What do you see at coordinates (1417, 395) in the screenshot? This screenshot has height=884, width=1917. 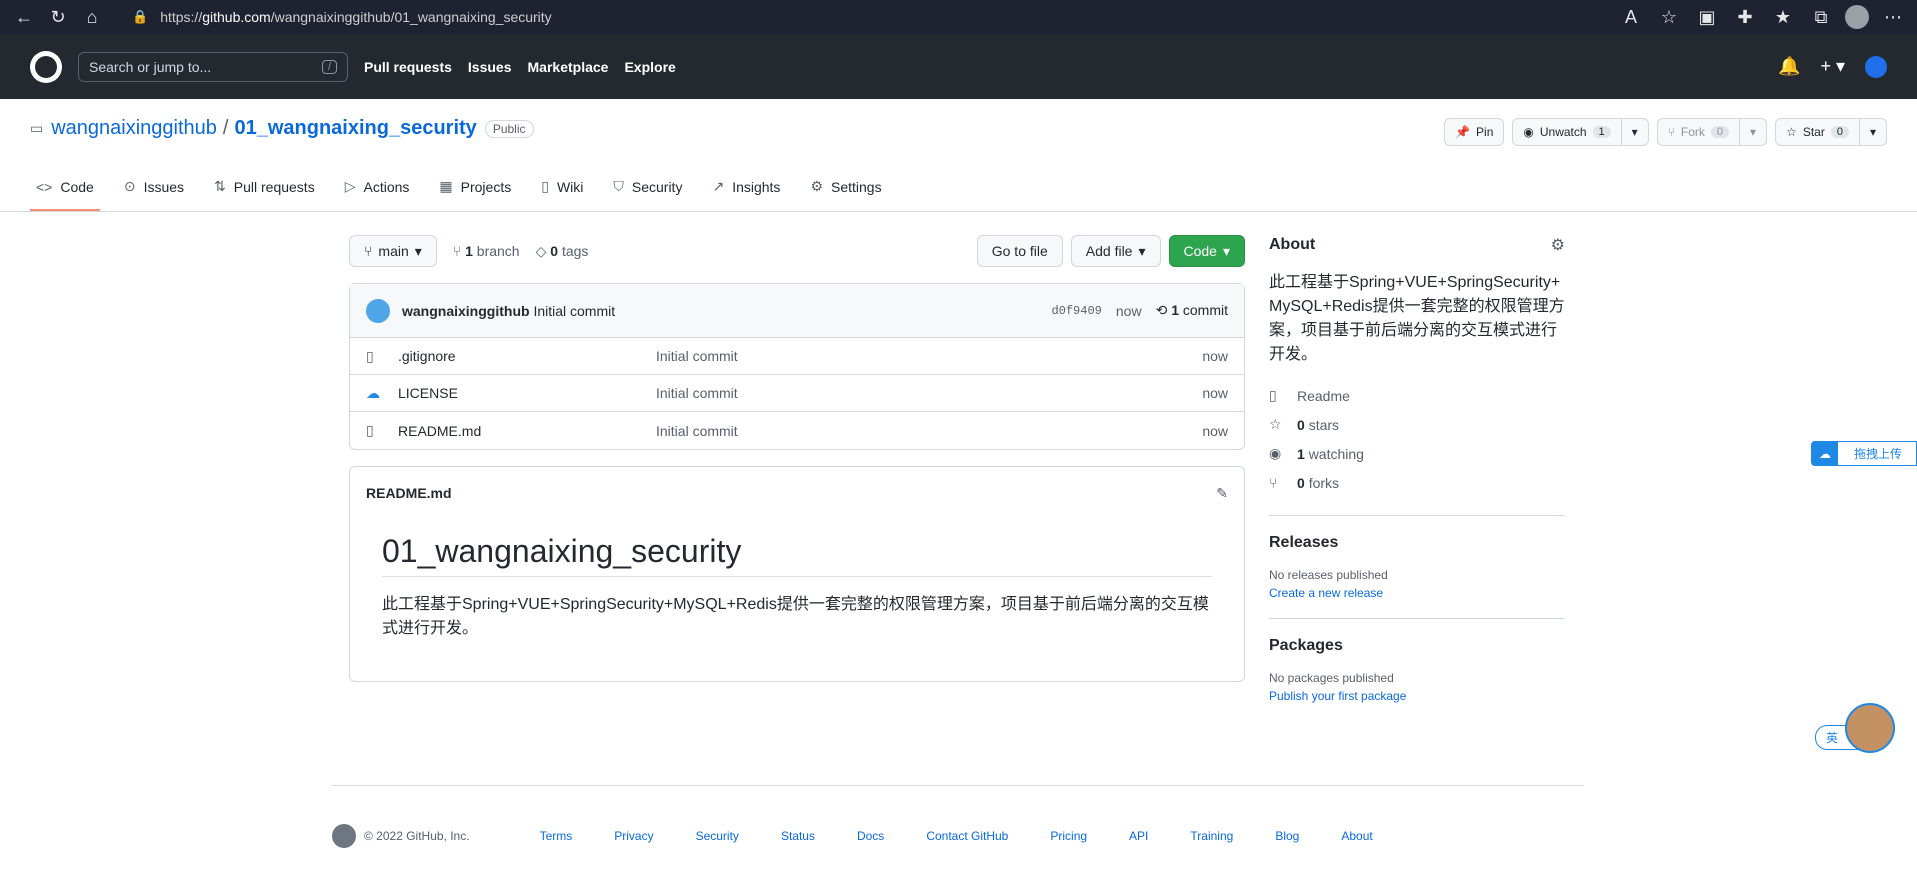 I see `readme-link: ▯ Readme` at bounding box center [1417, 395].